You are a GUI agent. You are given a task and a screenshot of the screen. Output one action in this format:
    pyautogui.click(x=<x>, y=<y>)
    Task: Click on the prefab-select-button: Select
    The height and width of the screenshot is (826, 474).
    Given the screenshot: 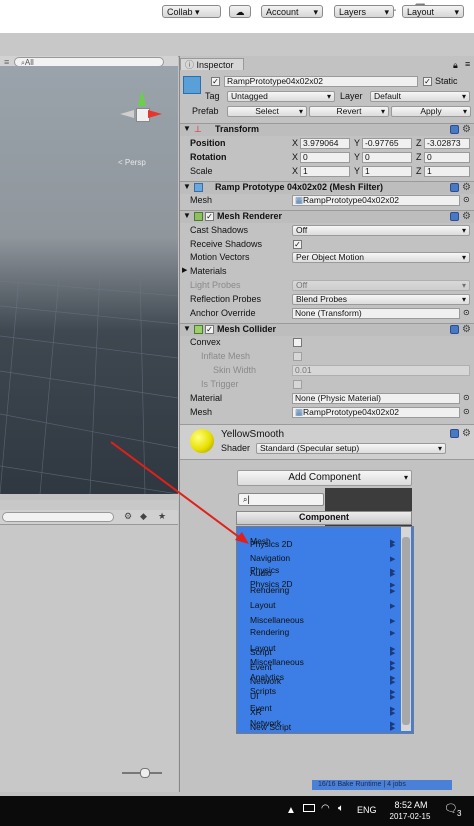 What is the action you would take?
    pyautogui.click(x=267, y=111)
    